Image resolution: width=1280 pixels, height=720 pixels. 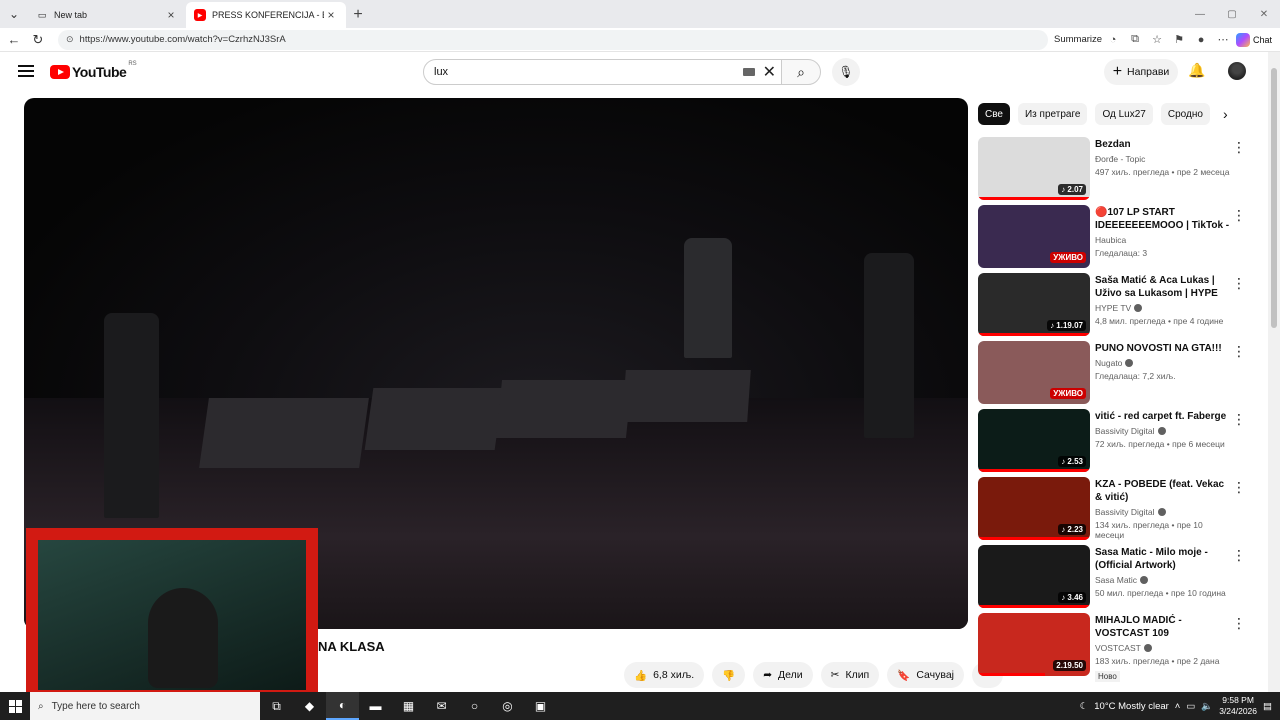 I want to click on copilot-chat-button: Chat, so click(x=1254, y=39).